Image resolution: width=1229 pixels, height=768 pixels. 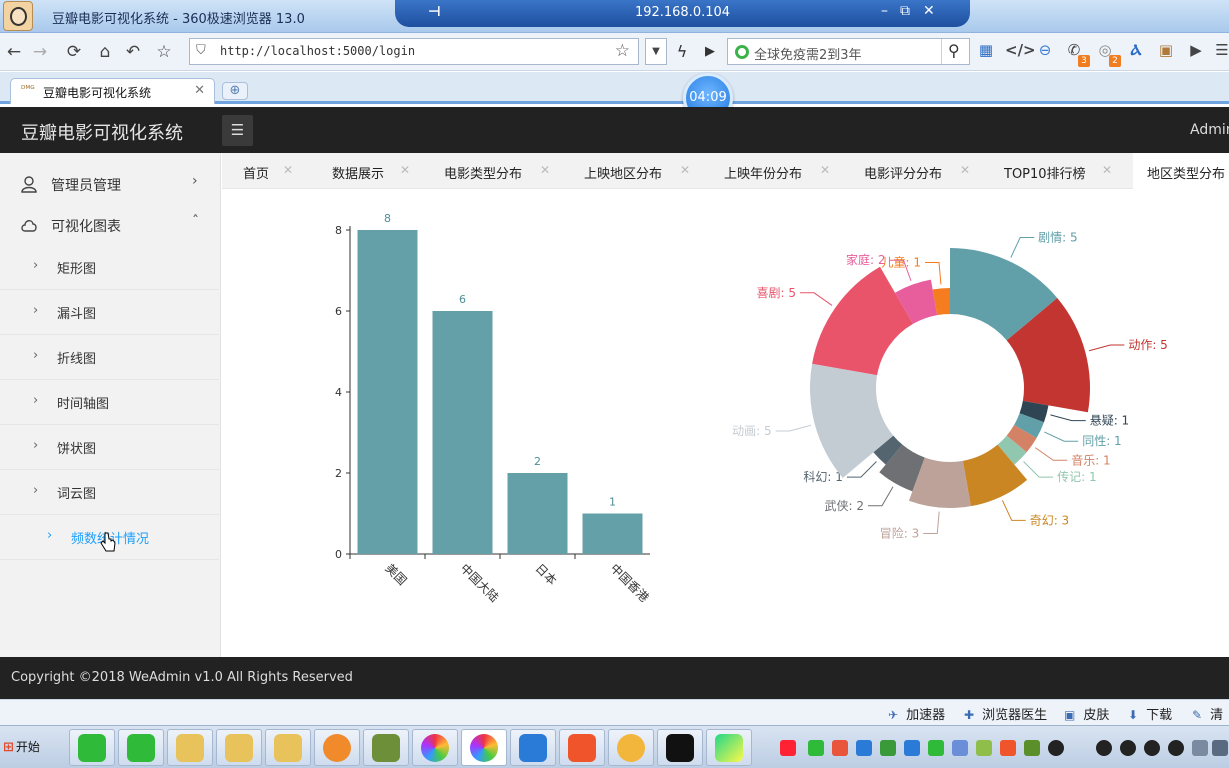 I want to click on menu-grid-icon: ☰, so click(x=1220, y=52).